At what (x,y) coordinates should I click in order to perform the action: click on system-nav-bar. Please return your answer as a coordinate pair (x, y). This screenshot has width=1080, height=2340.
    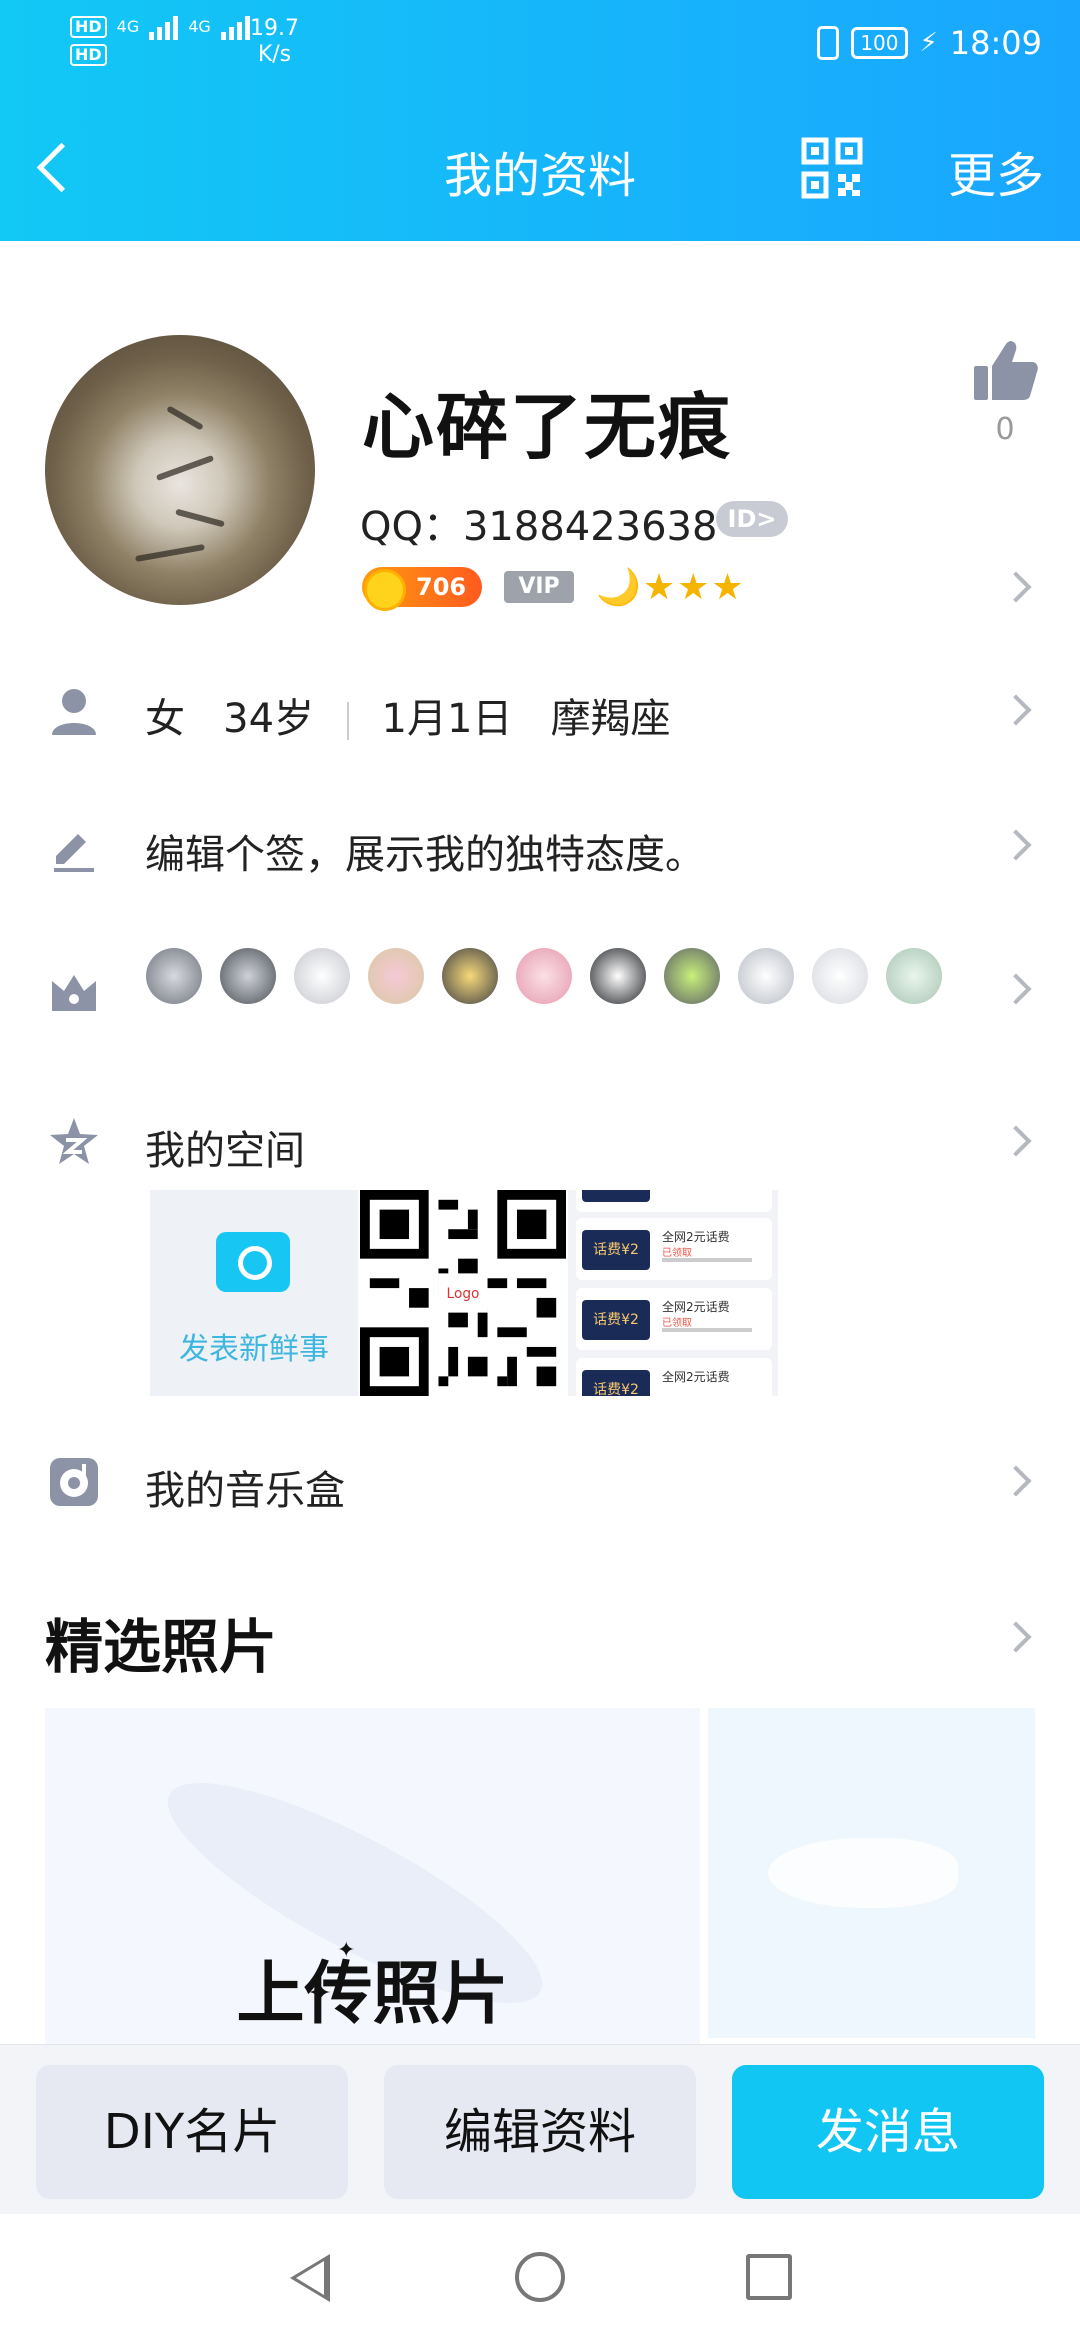
    Looking at the image, I should click on (540, 2277).